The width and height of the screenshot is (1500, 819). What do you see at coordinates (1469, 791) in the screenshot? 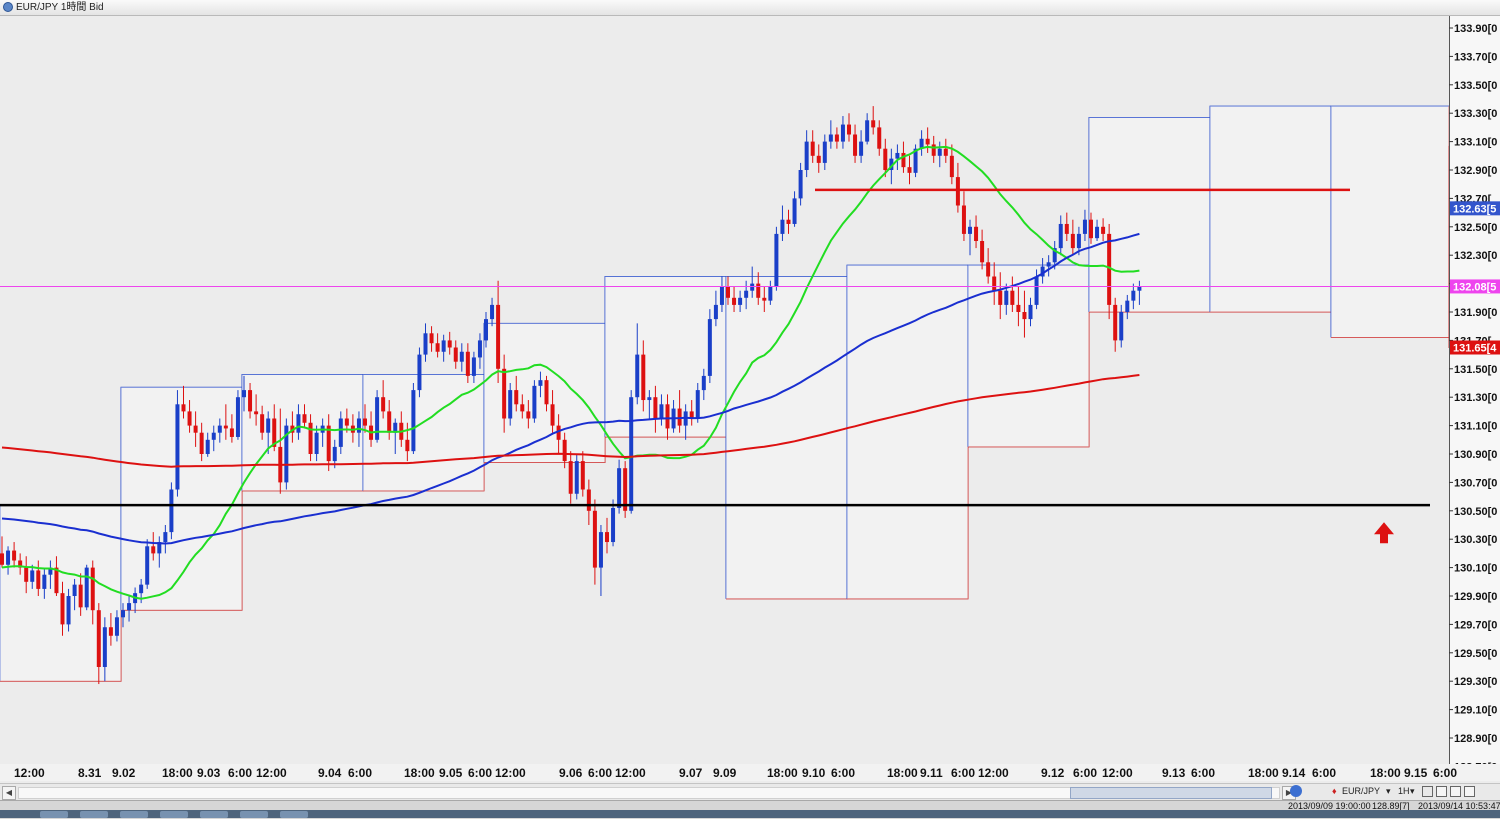
I see `window-cascade-icon` at bounding box center [1469, 791].